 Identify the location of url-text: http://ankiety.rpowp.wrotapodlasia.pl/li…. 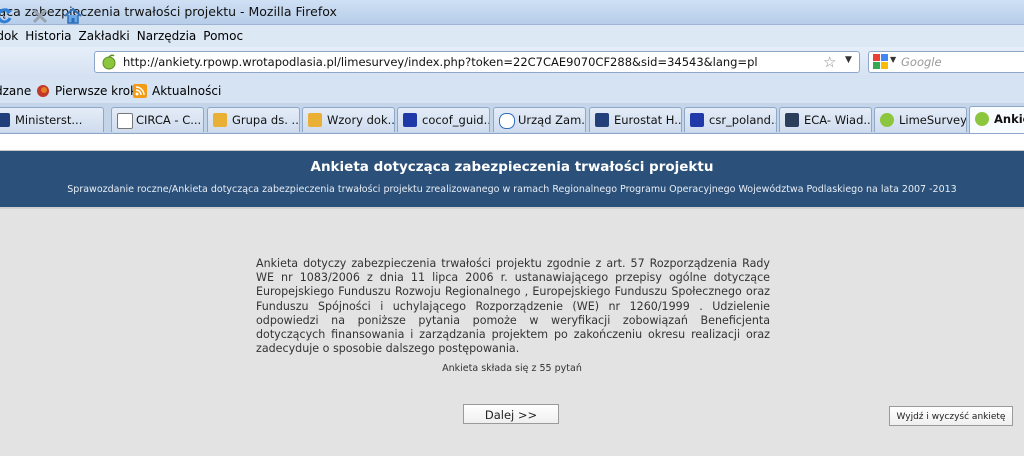
(440, 62).